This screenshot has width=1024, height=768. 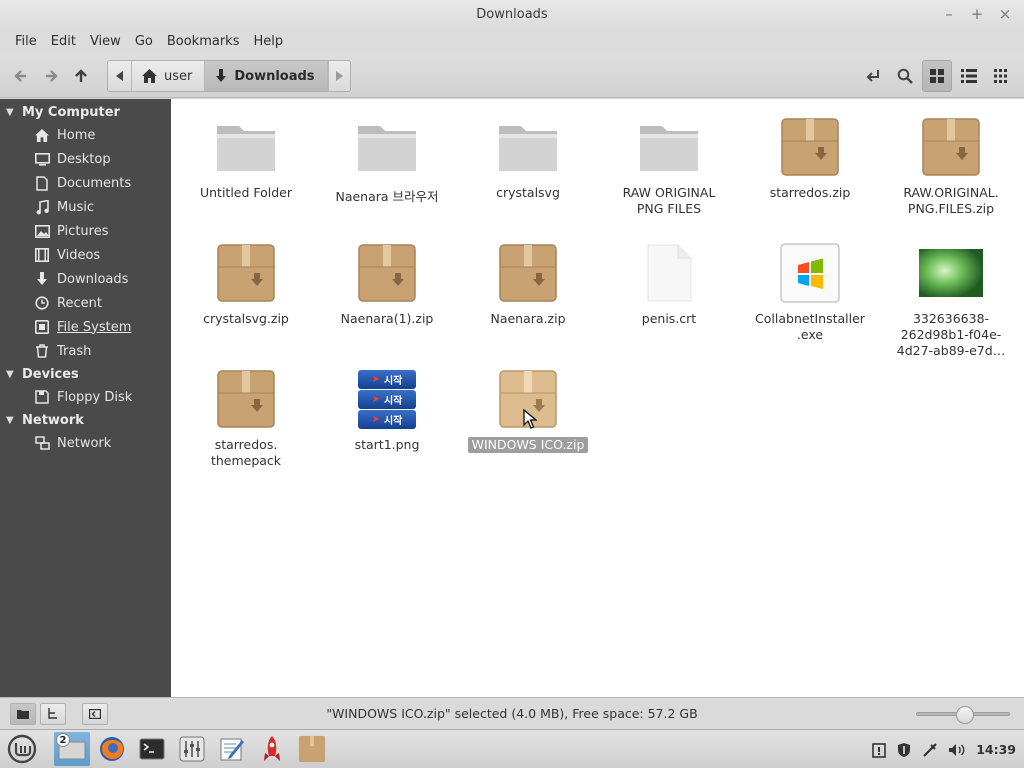 What do you see at coordinates (26, 41) in the screenshot?
I see `menu-file: File` at bounding box center [26, 41].